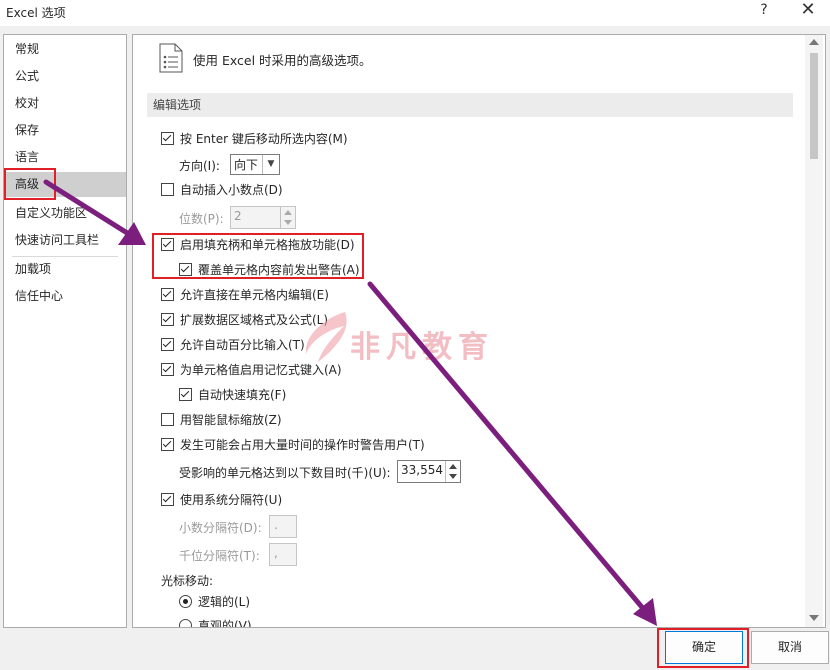  Describe the element at coordinates (422, 347) in the screenshot. I see `watermark-text: 非凡教育` at that location.